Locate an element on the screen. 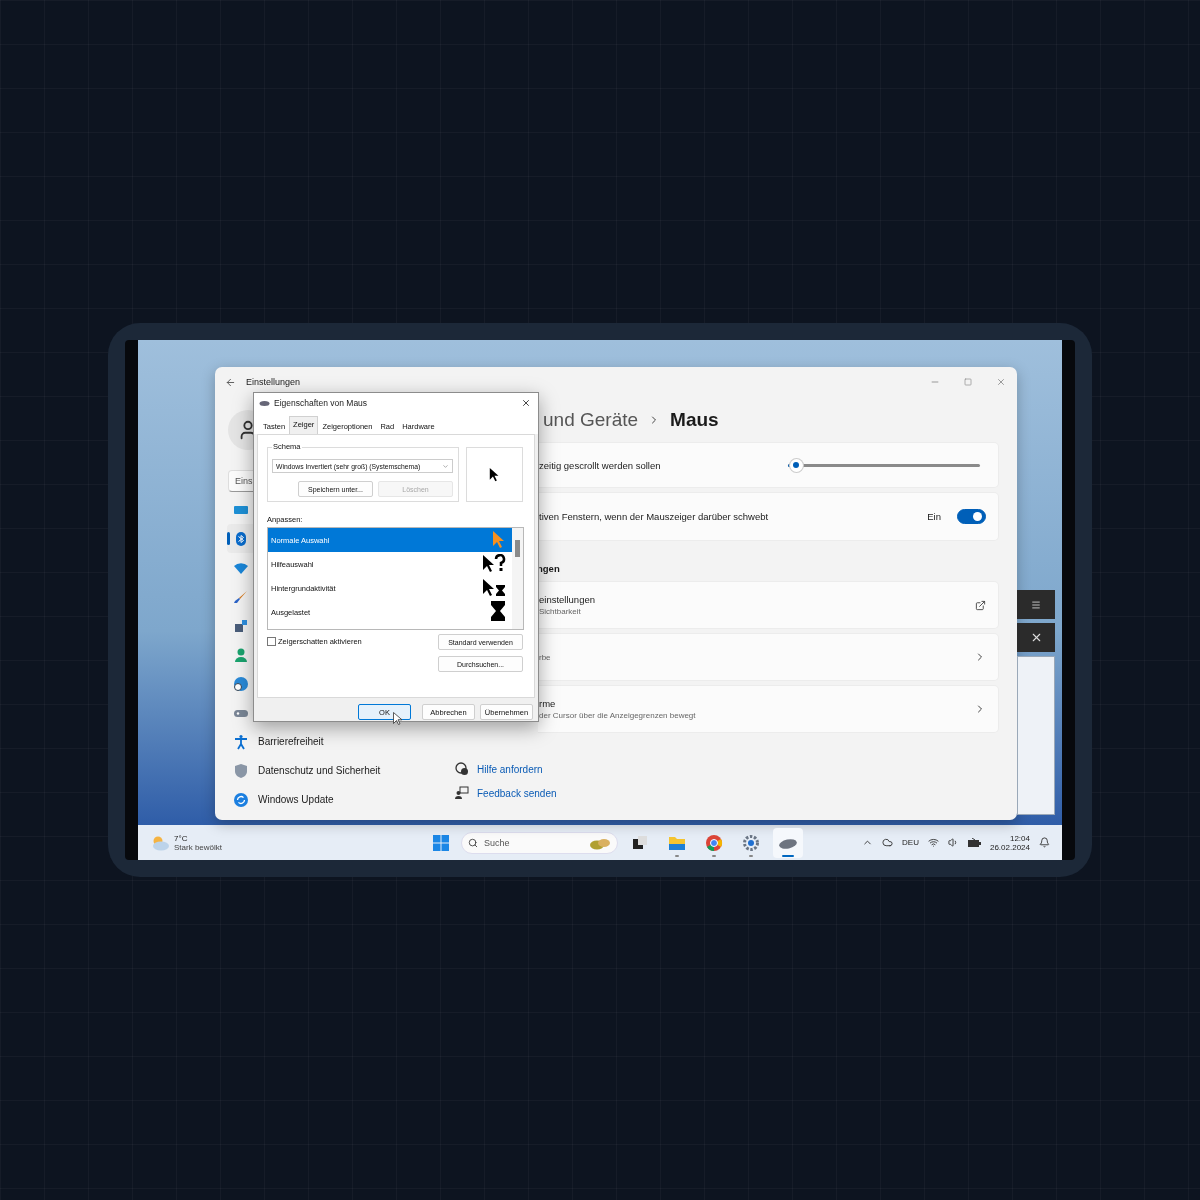 This screenshot has height=1200, width=1200. setting-description: rbe is located at coordinates (545, 657).